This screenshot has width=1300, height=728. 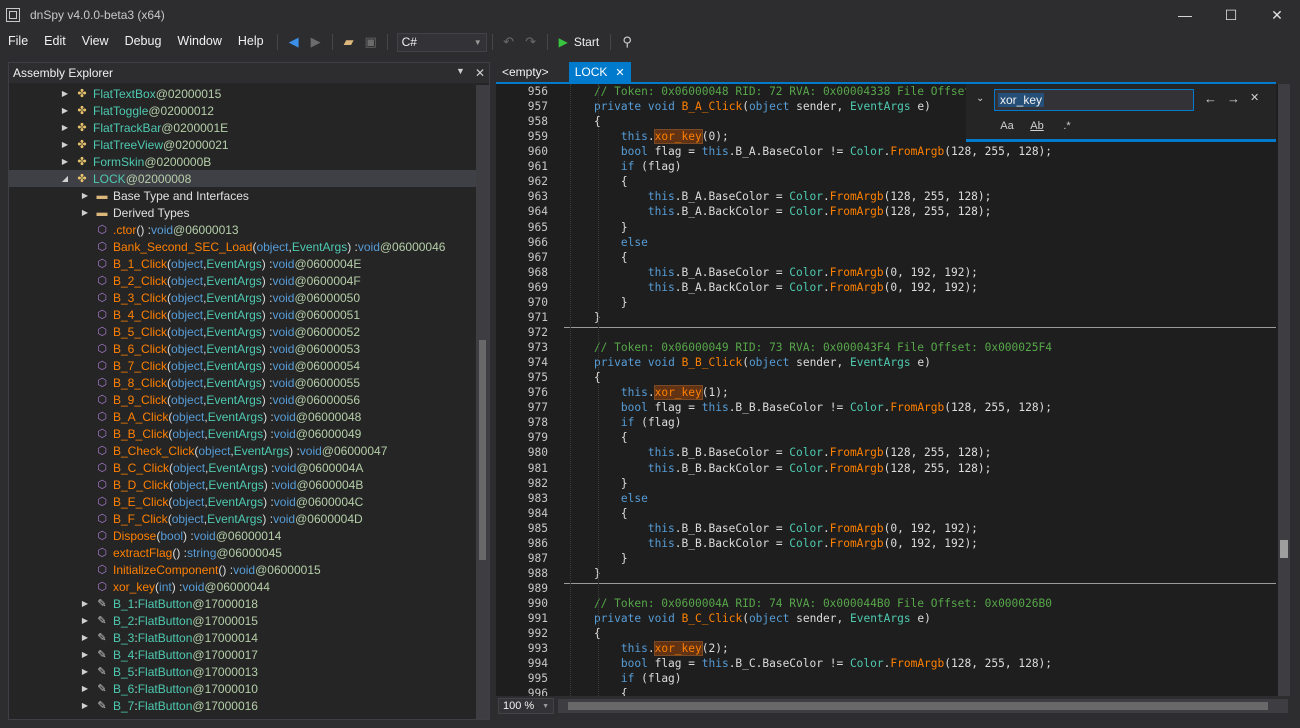 I want to click on tab-empty: <empty>, so click(x=525, y=72).